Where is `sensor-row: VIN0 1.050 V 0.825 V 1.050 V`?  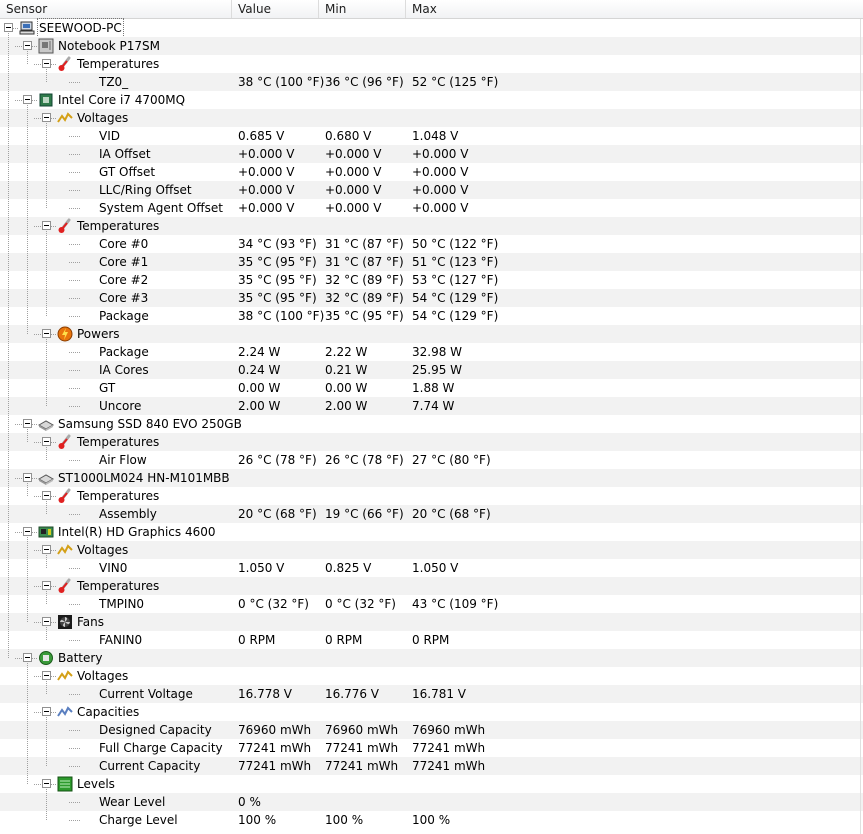
sensor-row: VIN0 1.050 V 0.825 V 1.050 V is located at coordinates (431, 568).